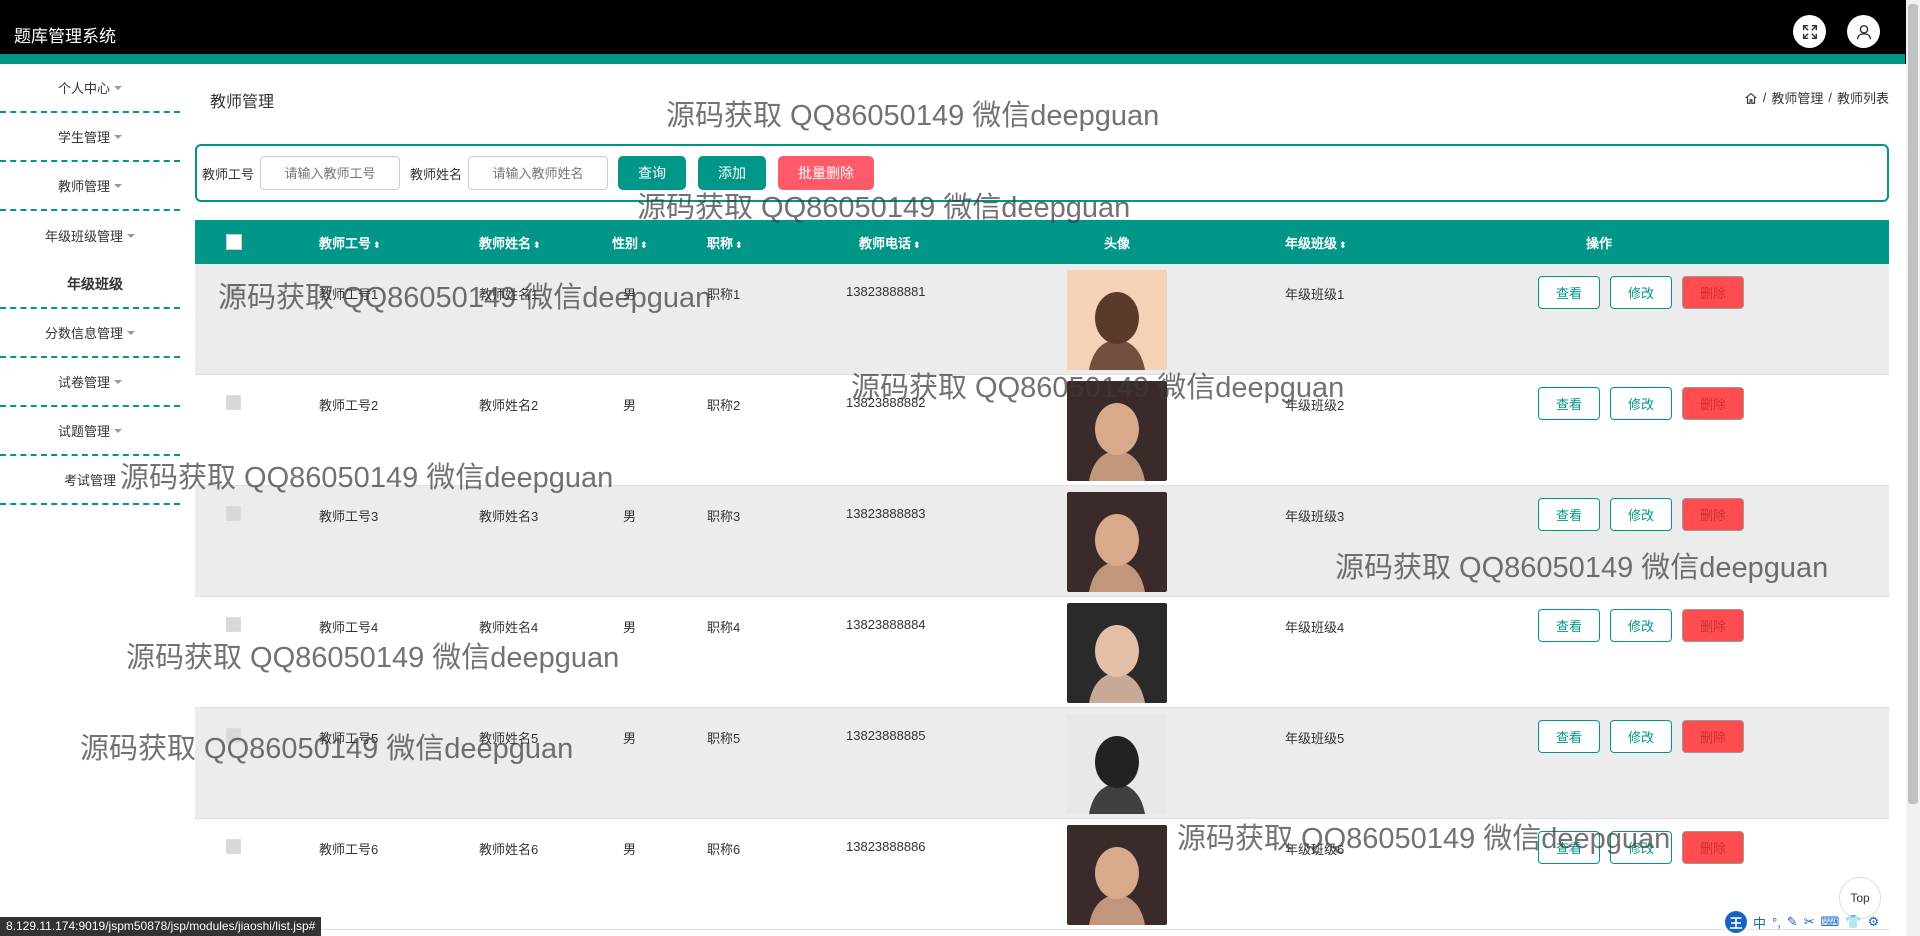 Image resolution: width=1920 pixels, height=936 pixels. What do you see at coordinates (242, 102) in the screenshot?
I see `page-title: 教师管理` at bounding box center [242, 102].